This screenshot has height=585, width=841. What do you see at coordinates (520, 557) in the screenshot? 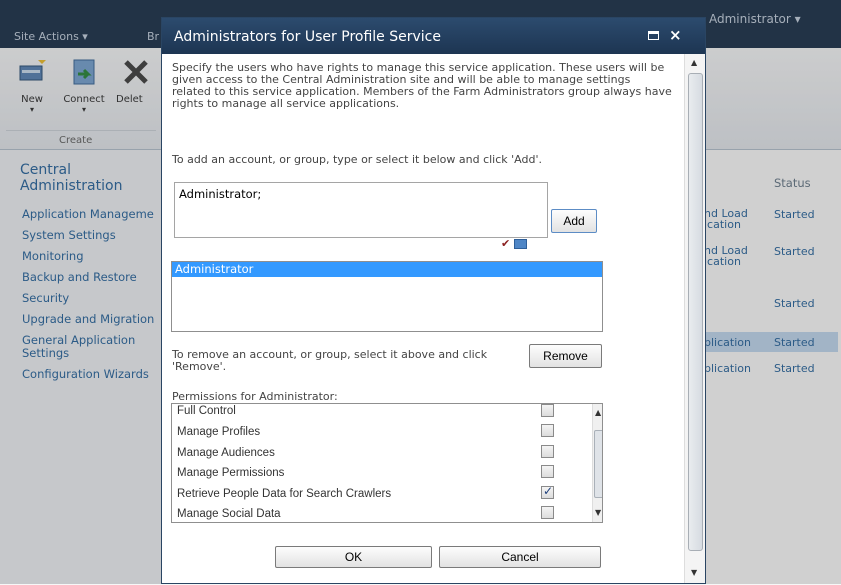
I see `cancel-button: Cancel` at bounding box center [520, 557].